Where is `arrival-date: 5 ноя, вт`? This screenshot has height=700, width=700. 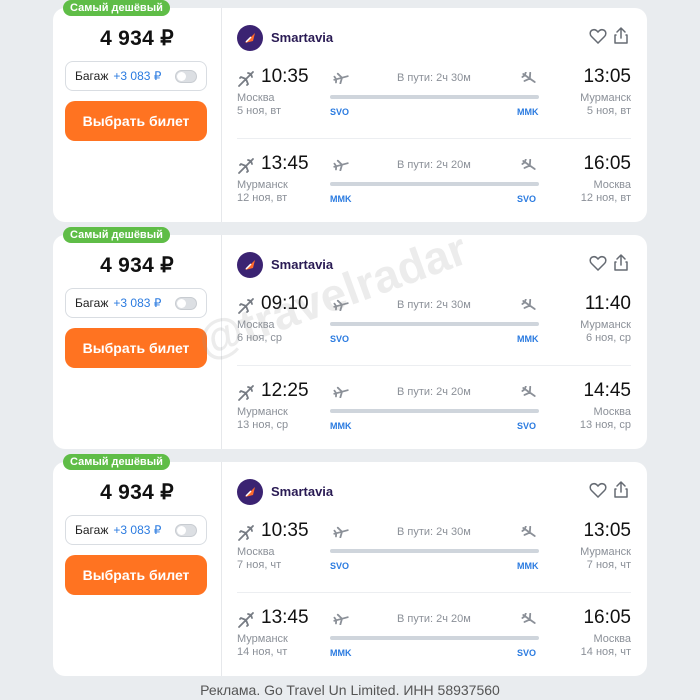
arrival-date: 5 ноя, вт is located at coordinates (608, 111).